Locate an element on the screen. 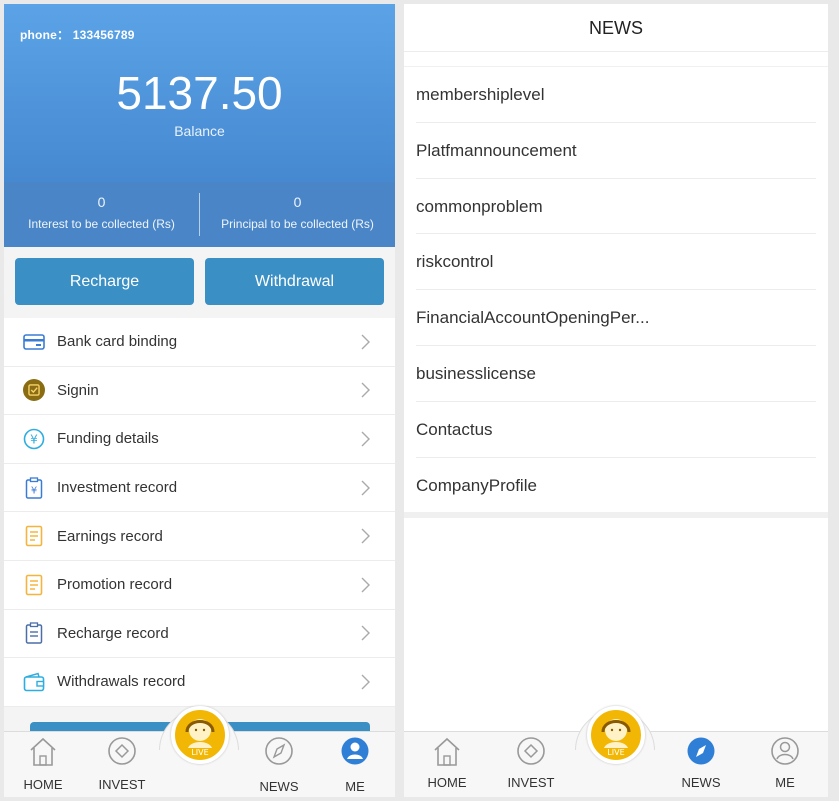 The image size is (839, 801). recharge-button: Recharge is located at coordinates (104, 281).